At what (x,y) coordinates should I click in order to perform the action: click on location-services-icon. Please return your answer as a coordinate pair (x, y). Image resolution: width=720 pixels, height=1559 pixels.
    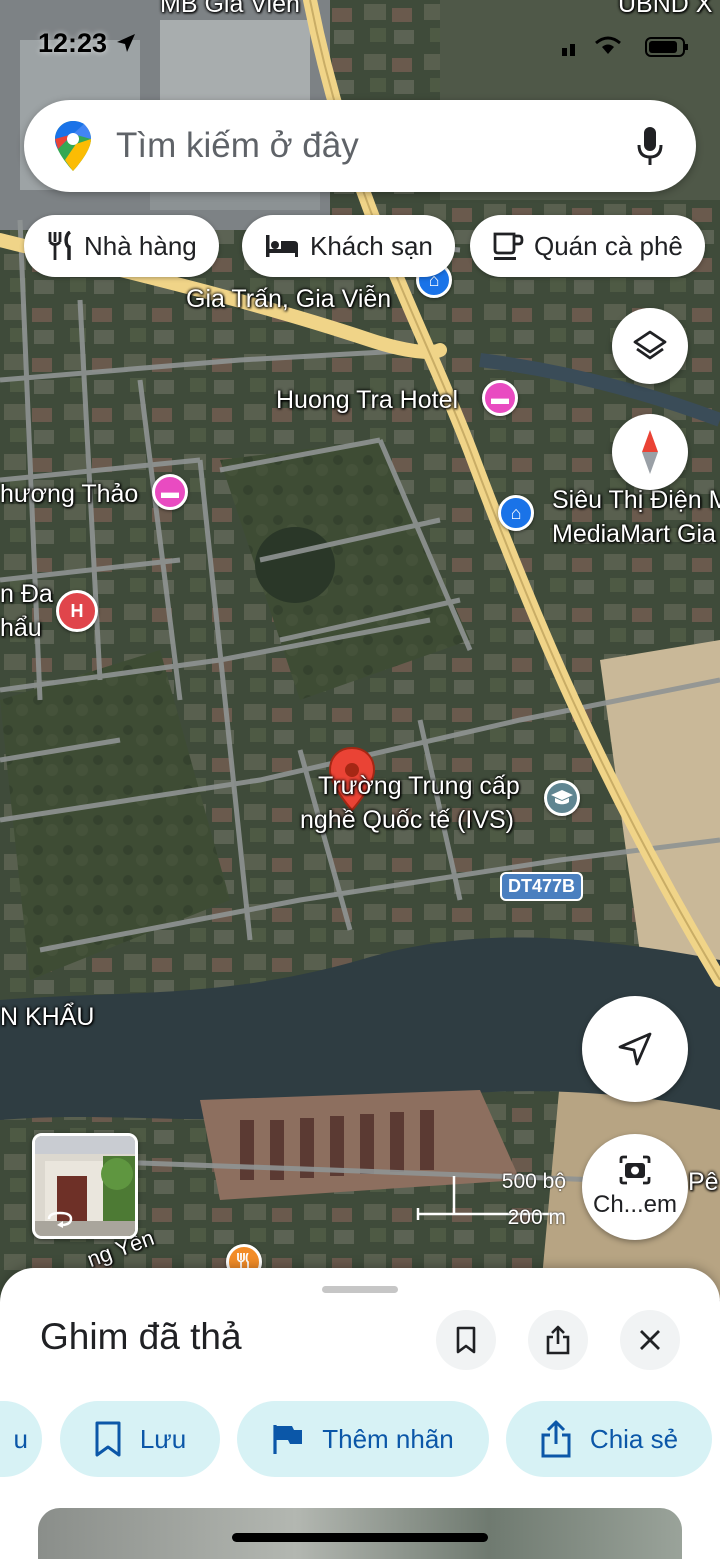
    Looking at the image, I should click on (125, 43).